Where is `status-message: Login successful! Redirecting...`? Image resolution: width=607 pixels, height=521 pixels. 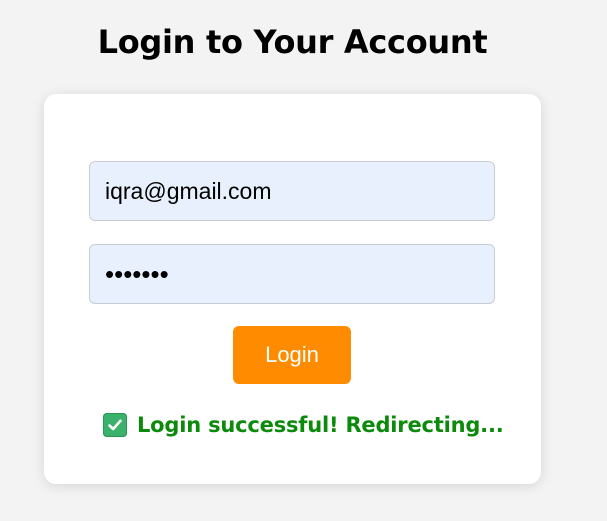
status-message: Login successful! Redirecting... is located at coordinates (303, 425).